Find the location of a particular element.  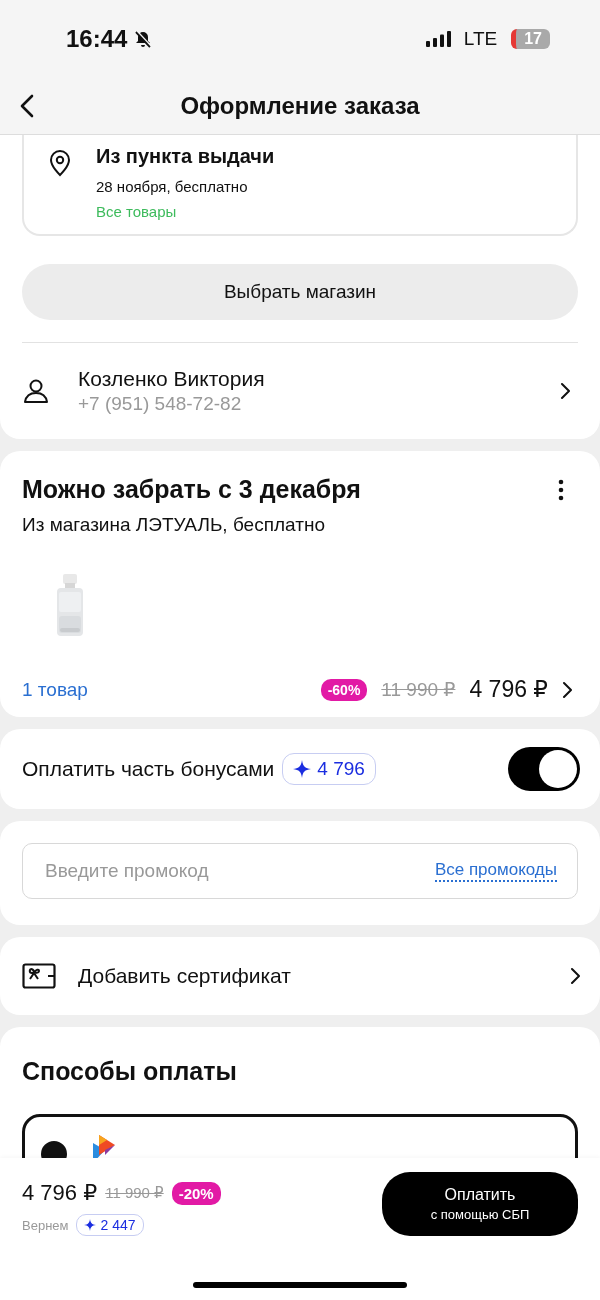

add-certificate-row: Добавить сертификат is located at coordinates (300, 976).